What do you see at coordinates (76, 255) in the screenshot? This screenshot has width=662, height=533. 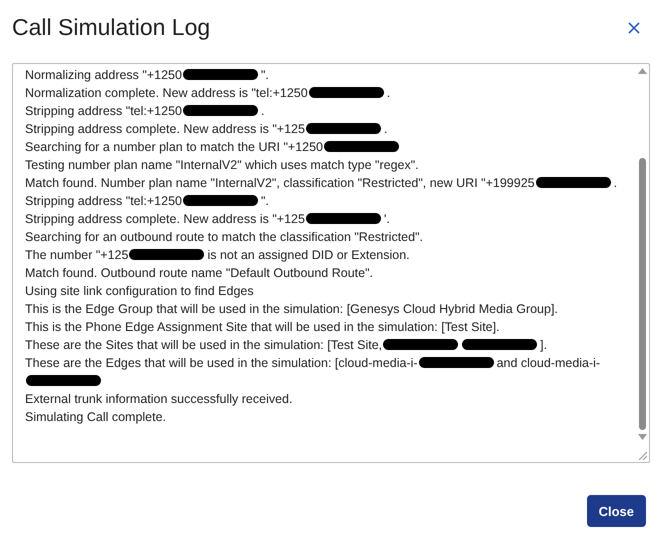 I see `log-text: The number "+125` at bounding box center [76, 255].